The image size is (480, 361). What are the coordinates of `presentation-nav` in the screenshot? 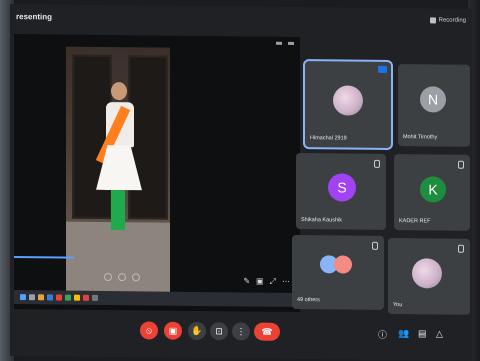 It's located at (122, 277).